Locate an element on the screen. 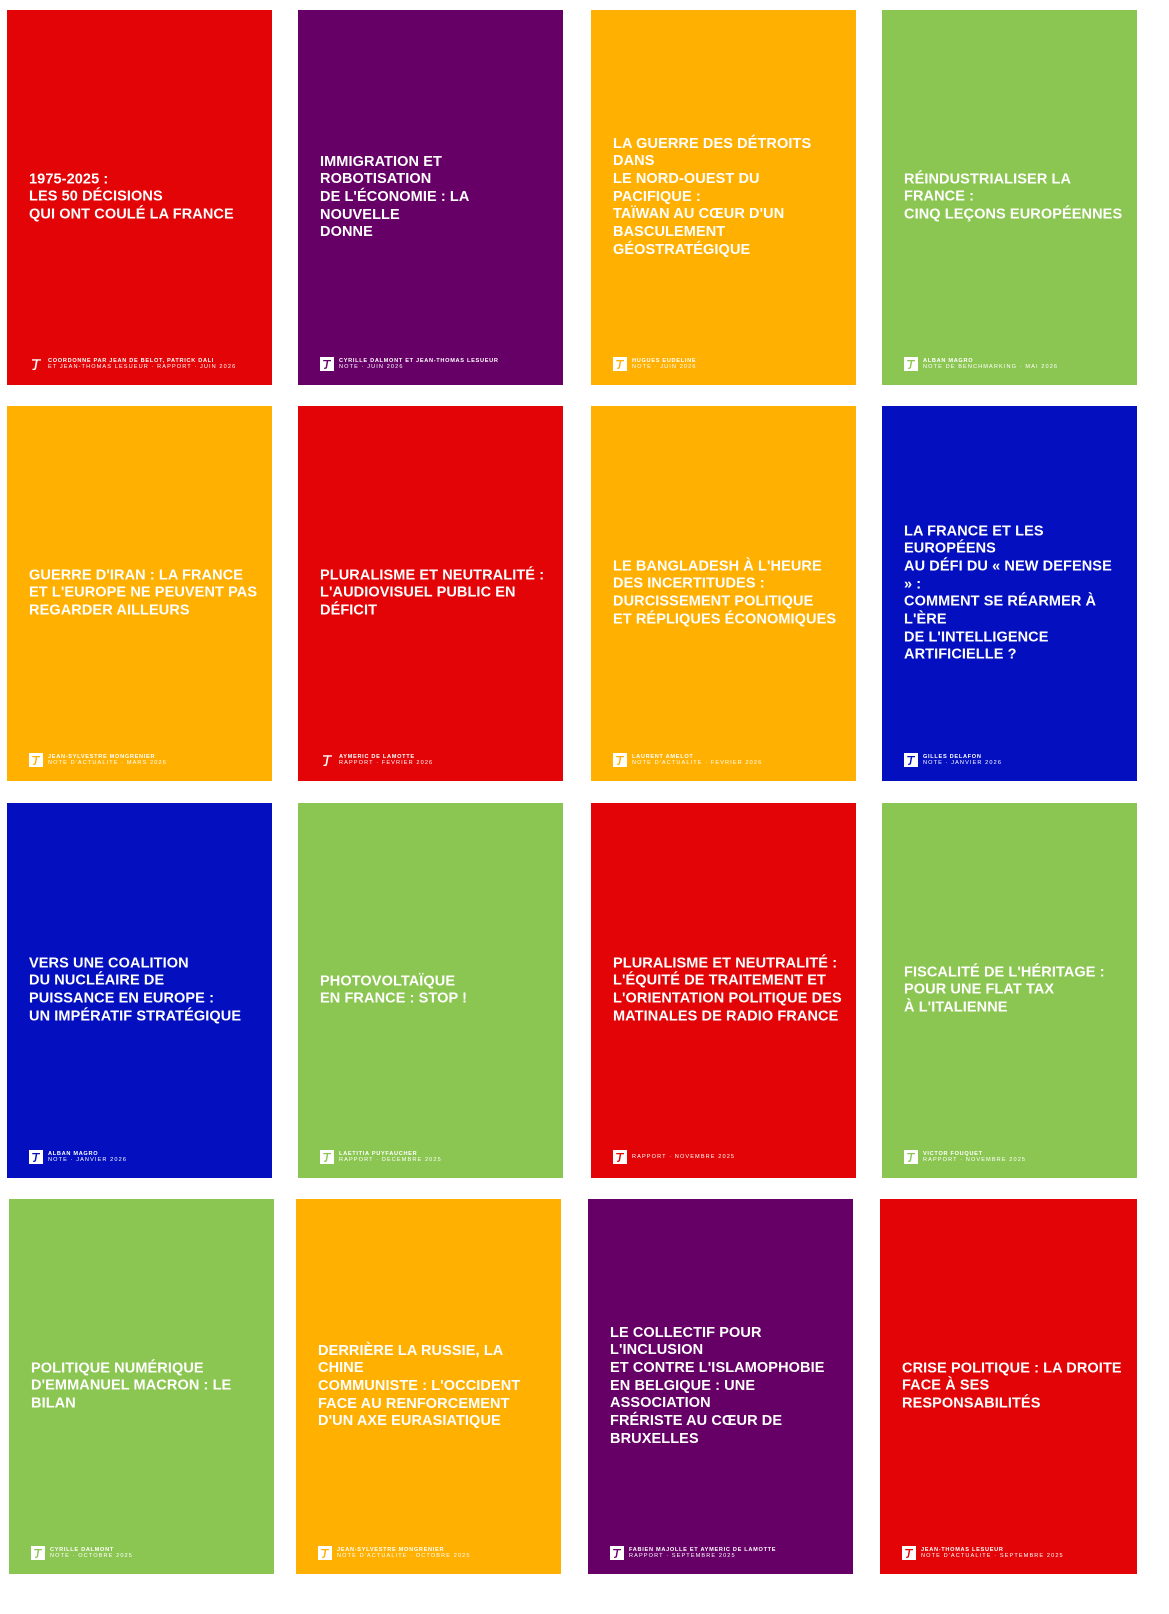  publication-byline: VICTOR FOUQUET RAPPORT · NOVEMBRE 2025 is located at coordinates (974, 1157).